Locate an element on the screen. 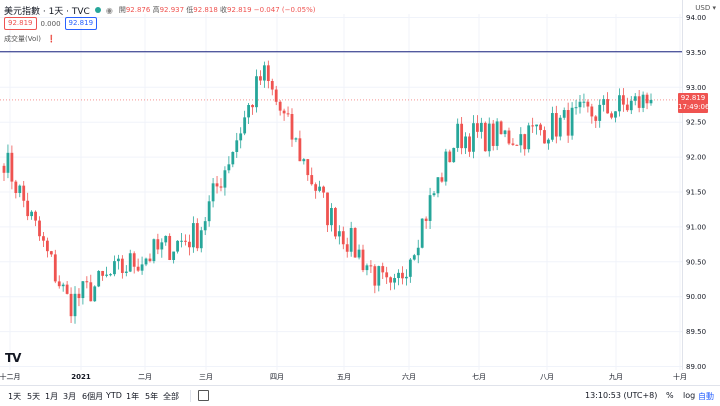 This screenshot has height=406, width=720. buy-button: 92.819 is located at coordinates (81, 23).